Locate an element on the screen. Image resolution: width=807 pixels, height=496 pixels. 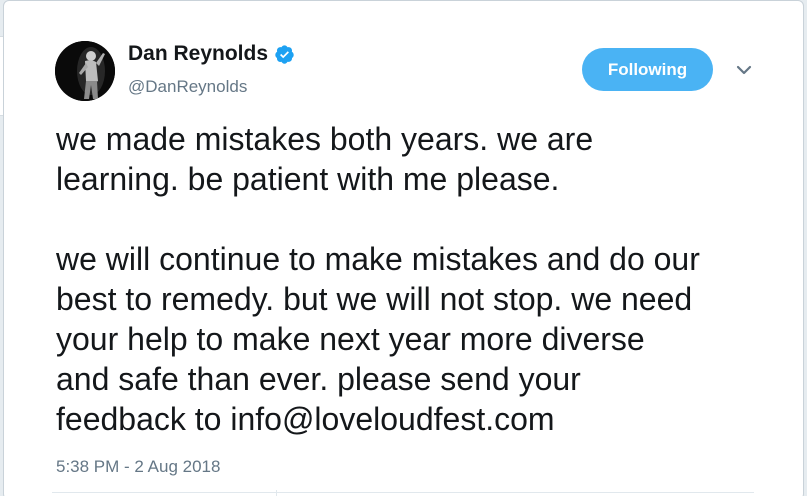
avatar-photo is located at coordinates (85, 71).